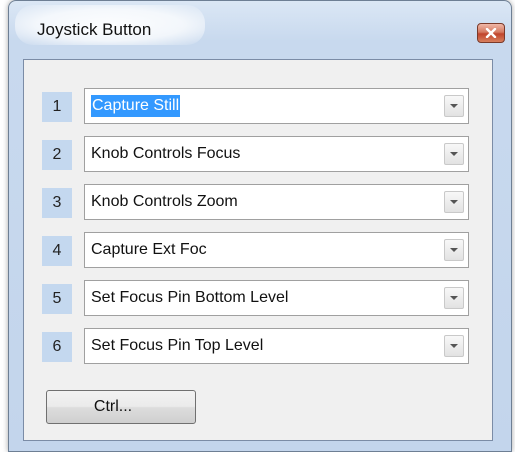  Describe the element at coordinates (57, 155) in the screenshot. I see `row-number: 2` at that location.